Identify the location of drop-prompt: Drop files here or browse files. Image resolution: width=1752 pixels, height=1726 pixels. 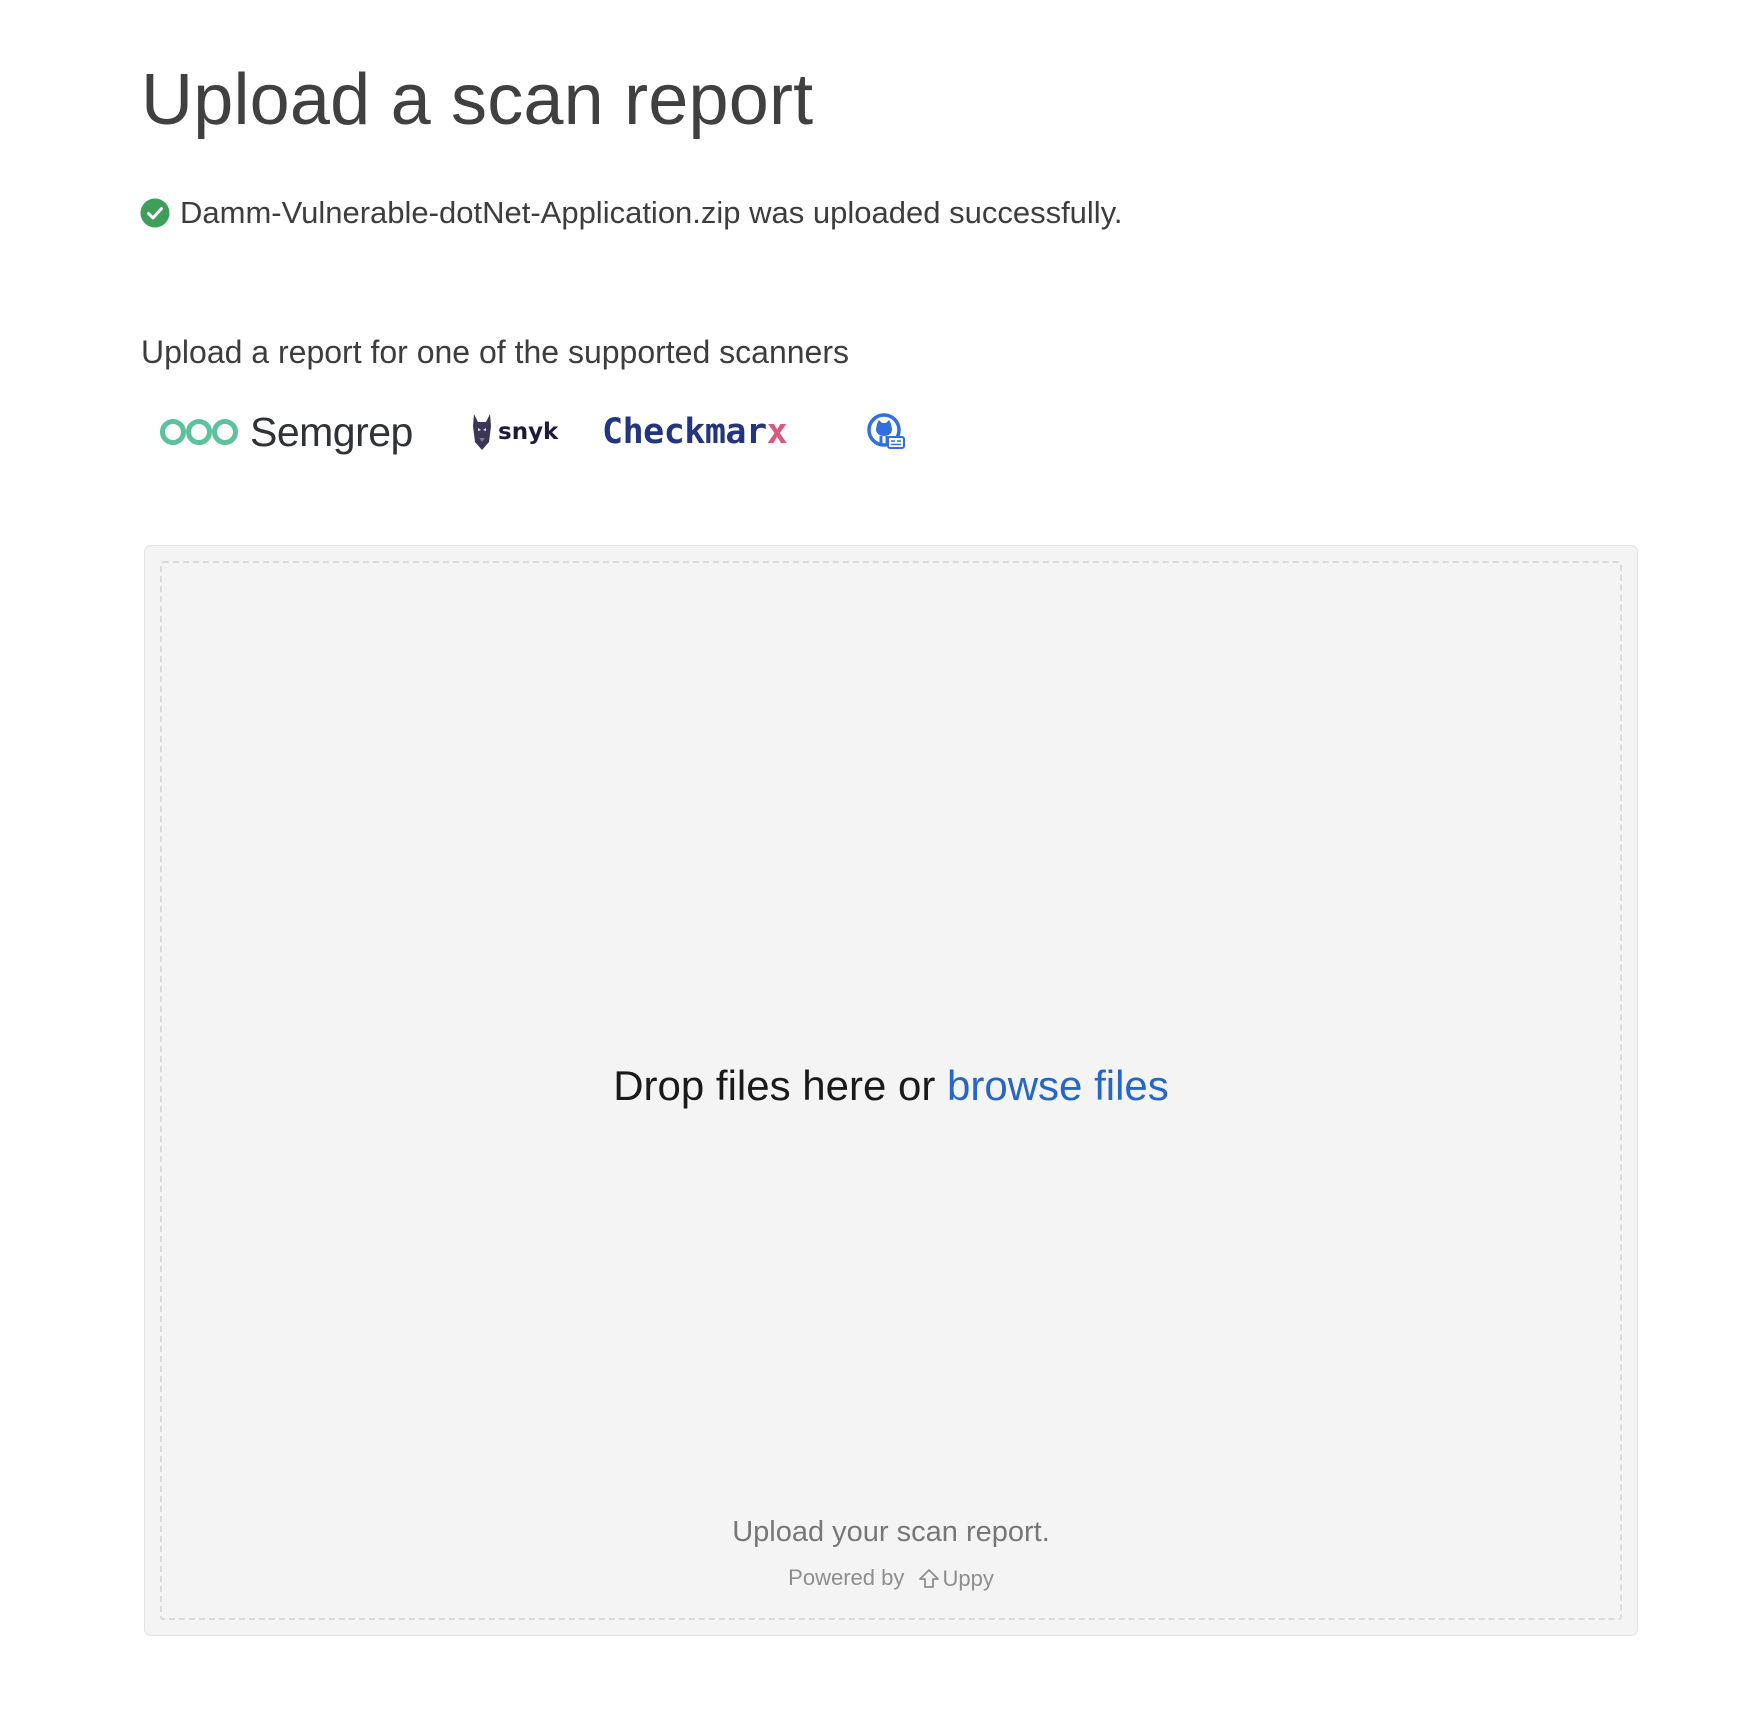
(891, 1086).